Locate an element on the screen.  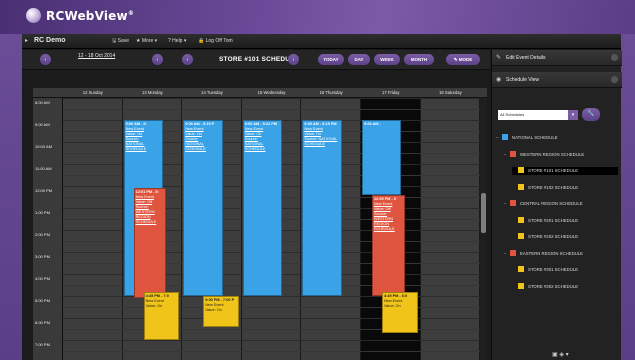
schedule-tree-label: STORE #302 SCHEDULE is located at coordinates (553, 286).